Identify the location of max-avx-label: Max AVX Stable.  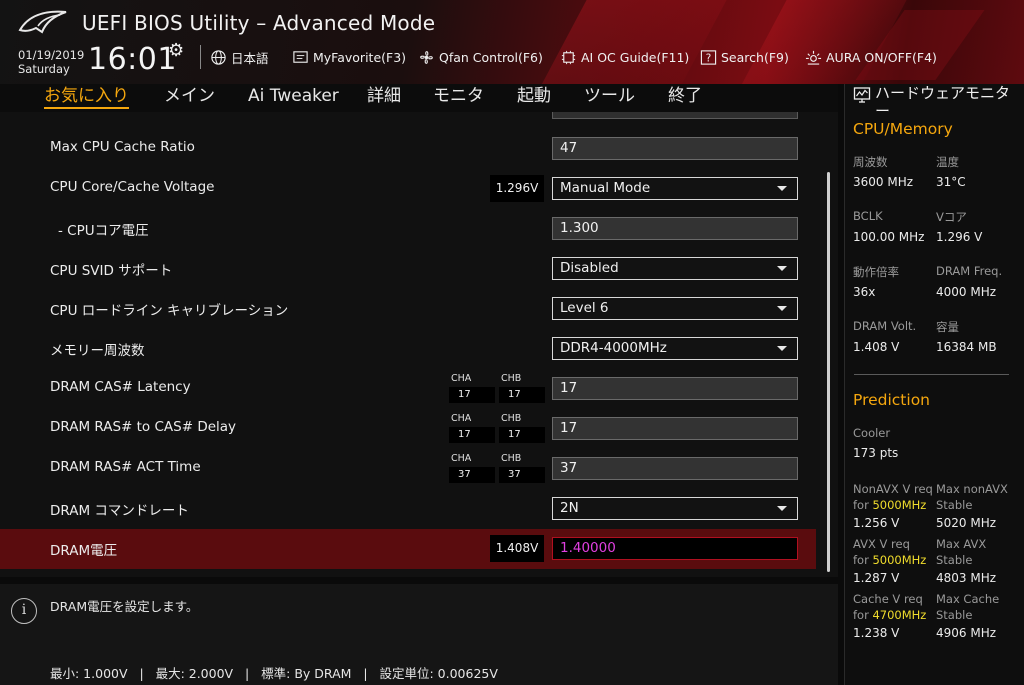
(961, 552).